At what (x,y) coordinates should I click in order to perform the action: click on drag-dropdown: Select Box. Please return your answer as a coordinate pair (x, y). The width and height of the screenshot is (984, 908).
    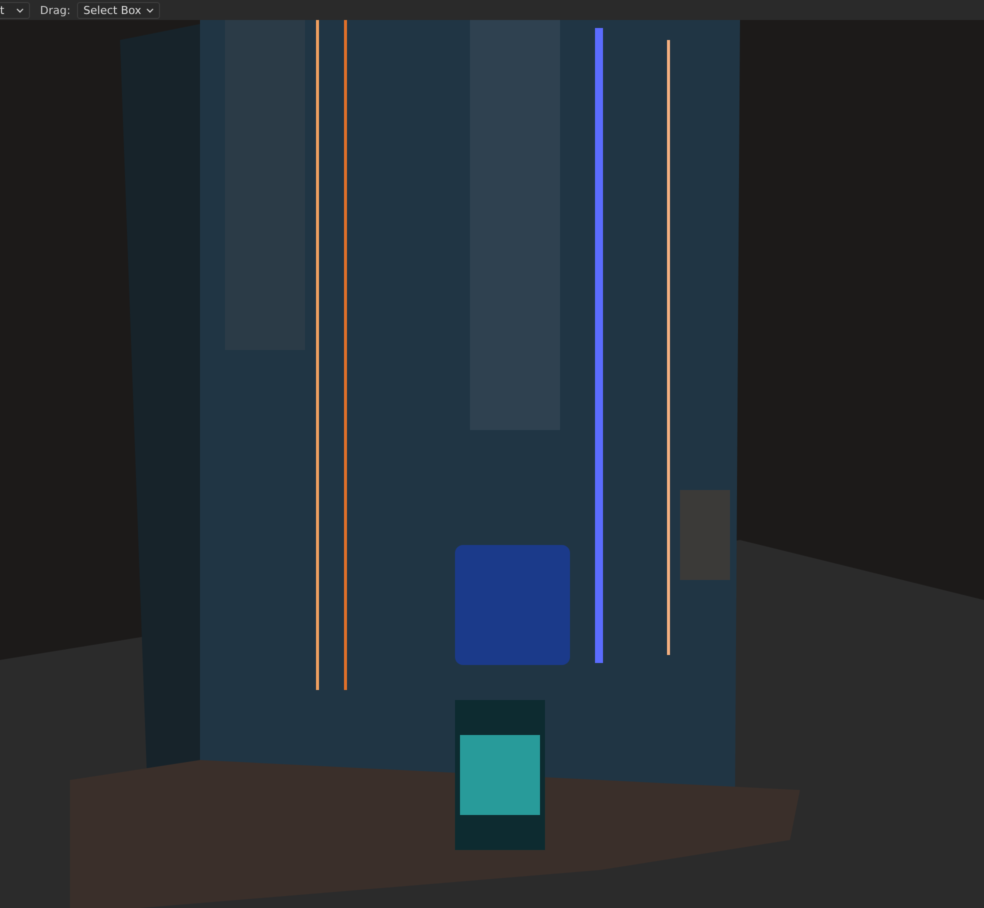
    Looking at the image, I should click on (118, 10).